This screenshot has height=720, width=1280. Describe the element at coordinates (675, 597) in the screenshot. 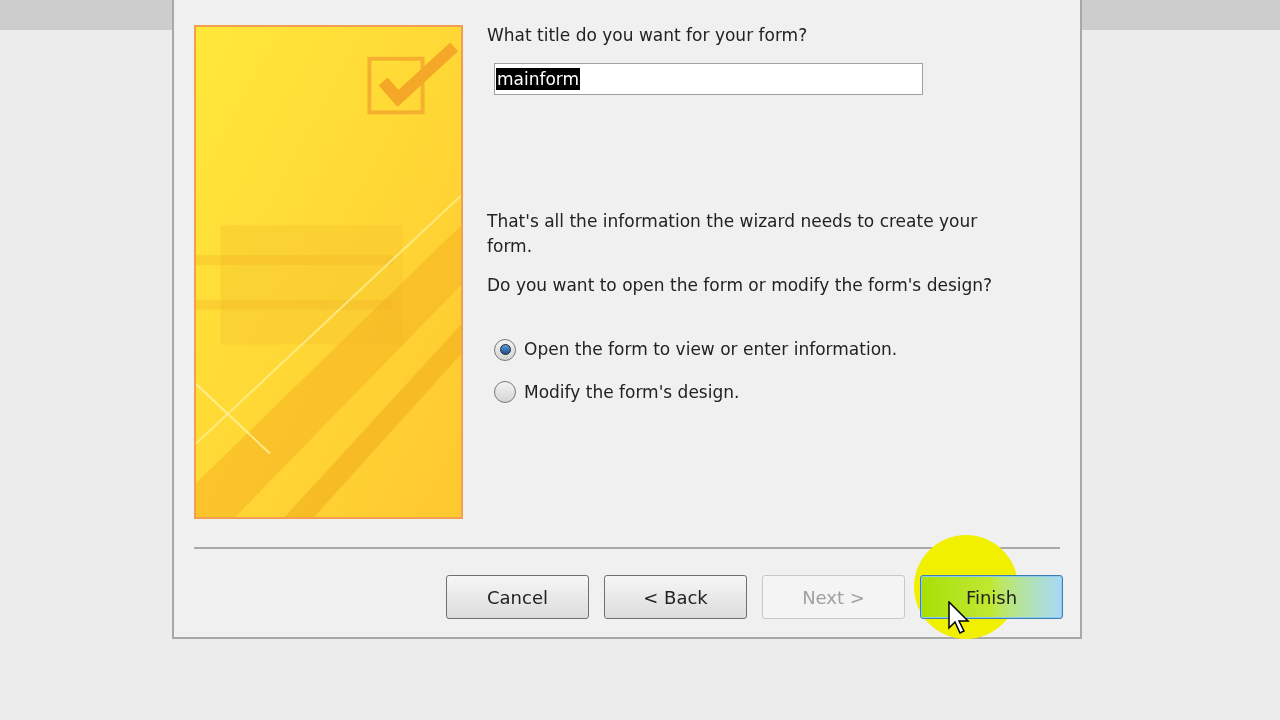

I see `dialog-button: < Back` at that location.